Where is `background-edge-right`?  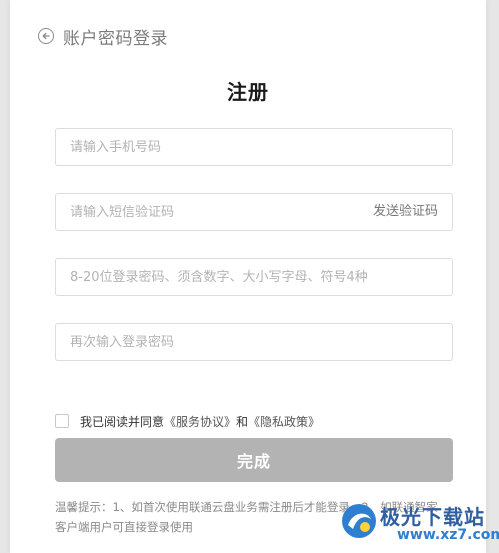
background-edge-right is located at coordinates (492, 276).